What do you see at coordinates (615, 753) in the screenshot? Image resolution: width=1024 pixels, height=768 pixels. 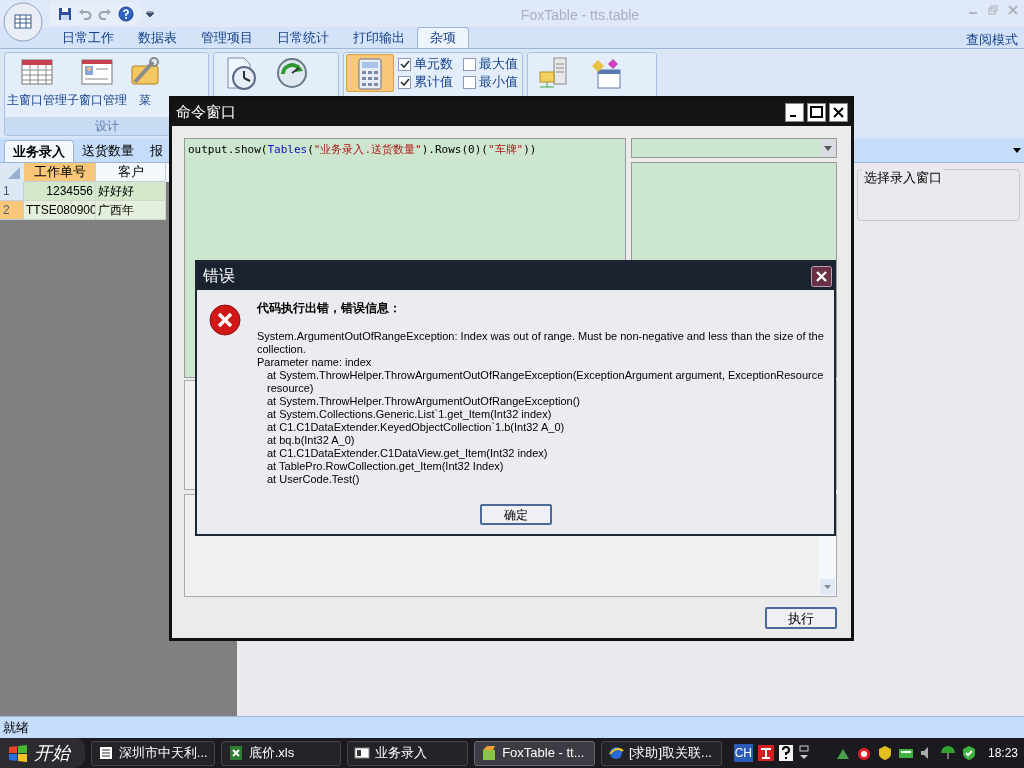 I see `globe-icon` at bounding box center [615, 753].